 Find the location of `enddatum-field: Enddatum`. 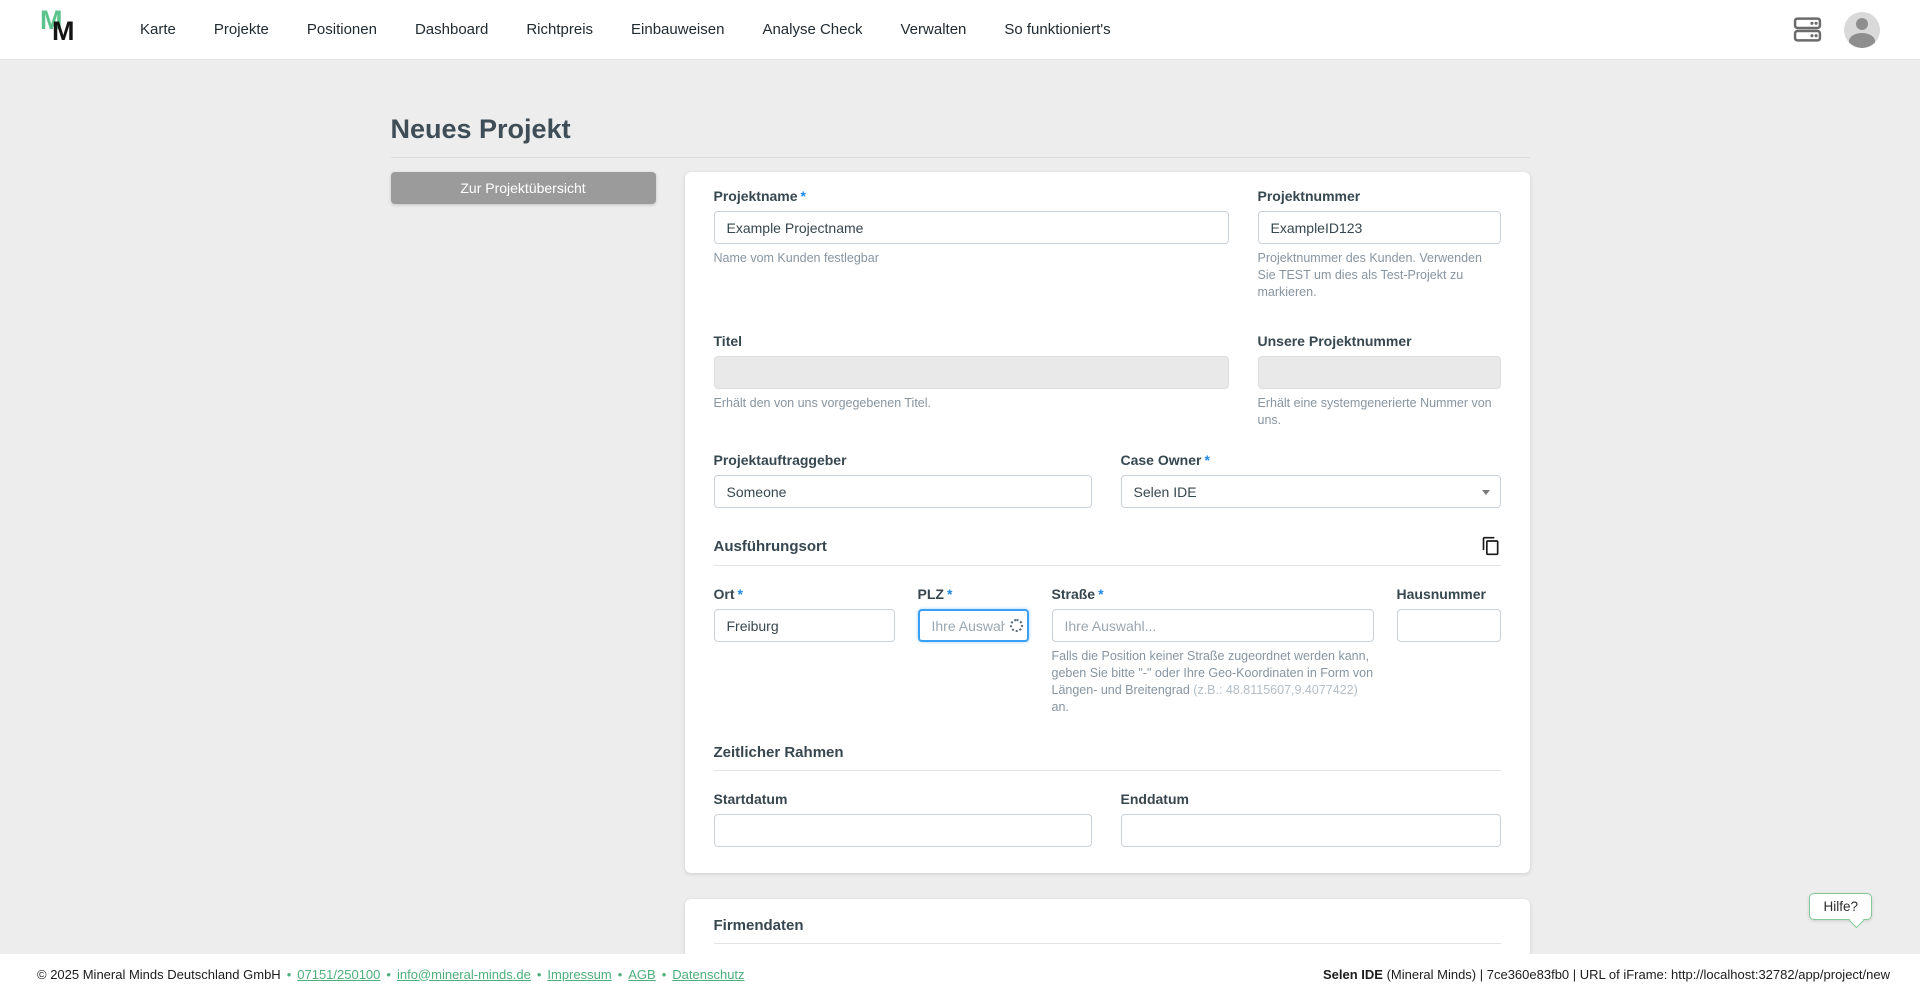

enddatum-field: Enddatum is located at coordinates (1310, 818).